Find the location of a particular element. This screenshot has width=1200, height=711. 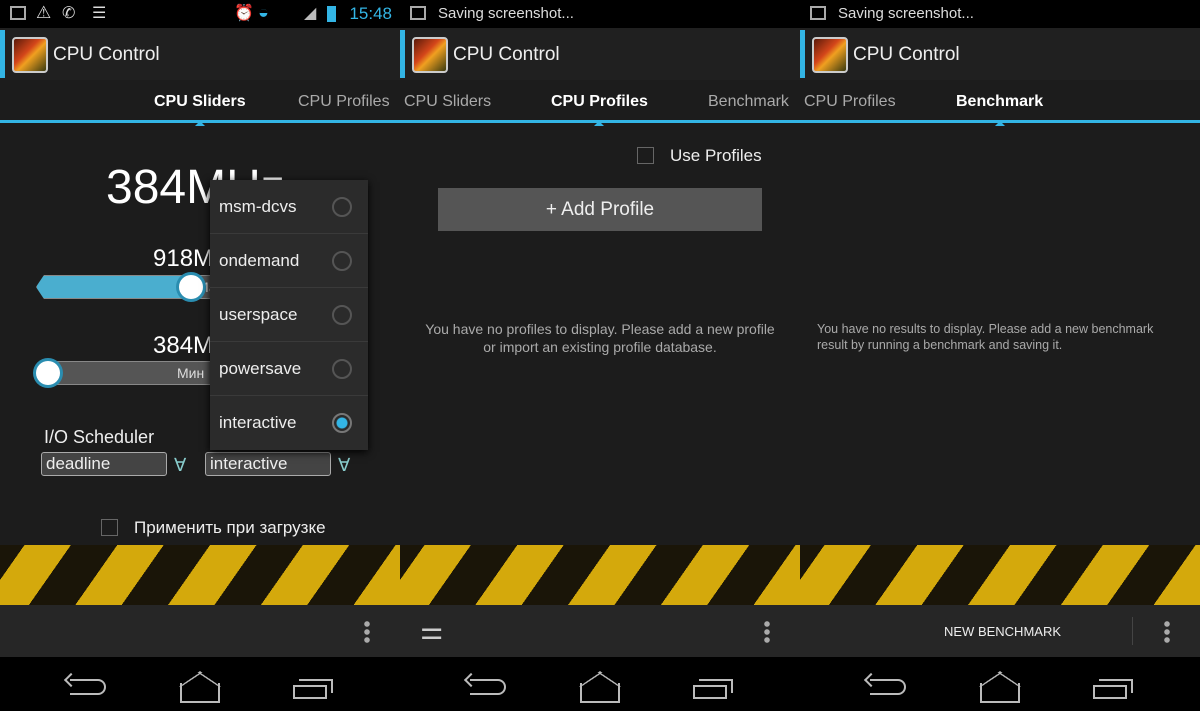

wifi-icon: ◒ is located at coordinates (263, 12).